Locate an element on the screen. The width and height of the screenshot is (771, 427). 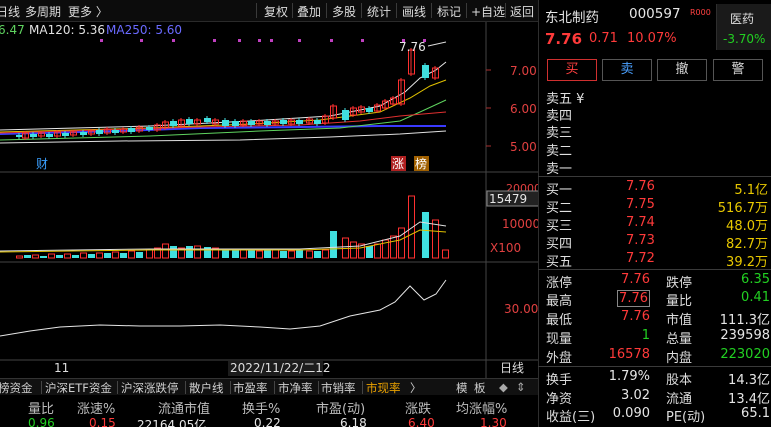
cell-turnover: 0.22 is located at coordinates (267, 421).